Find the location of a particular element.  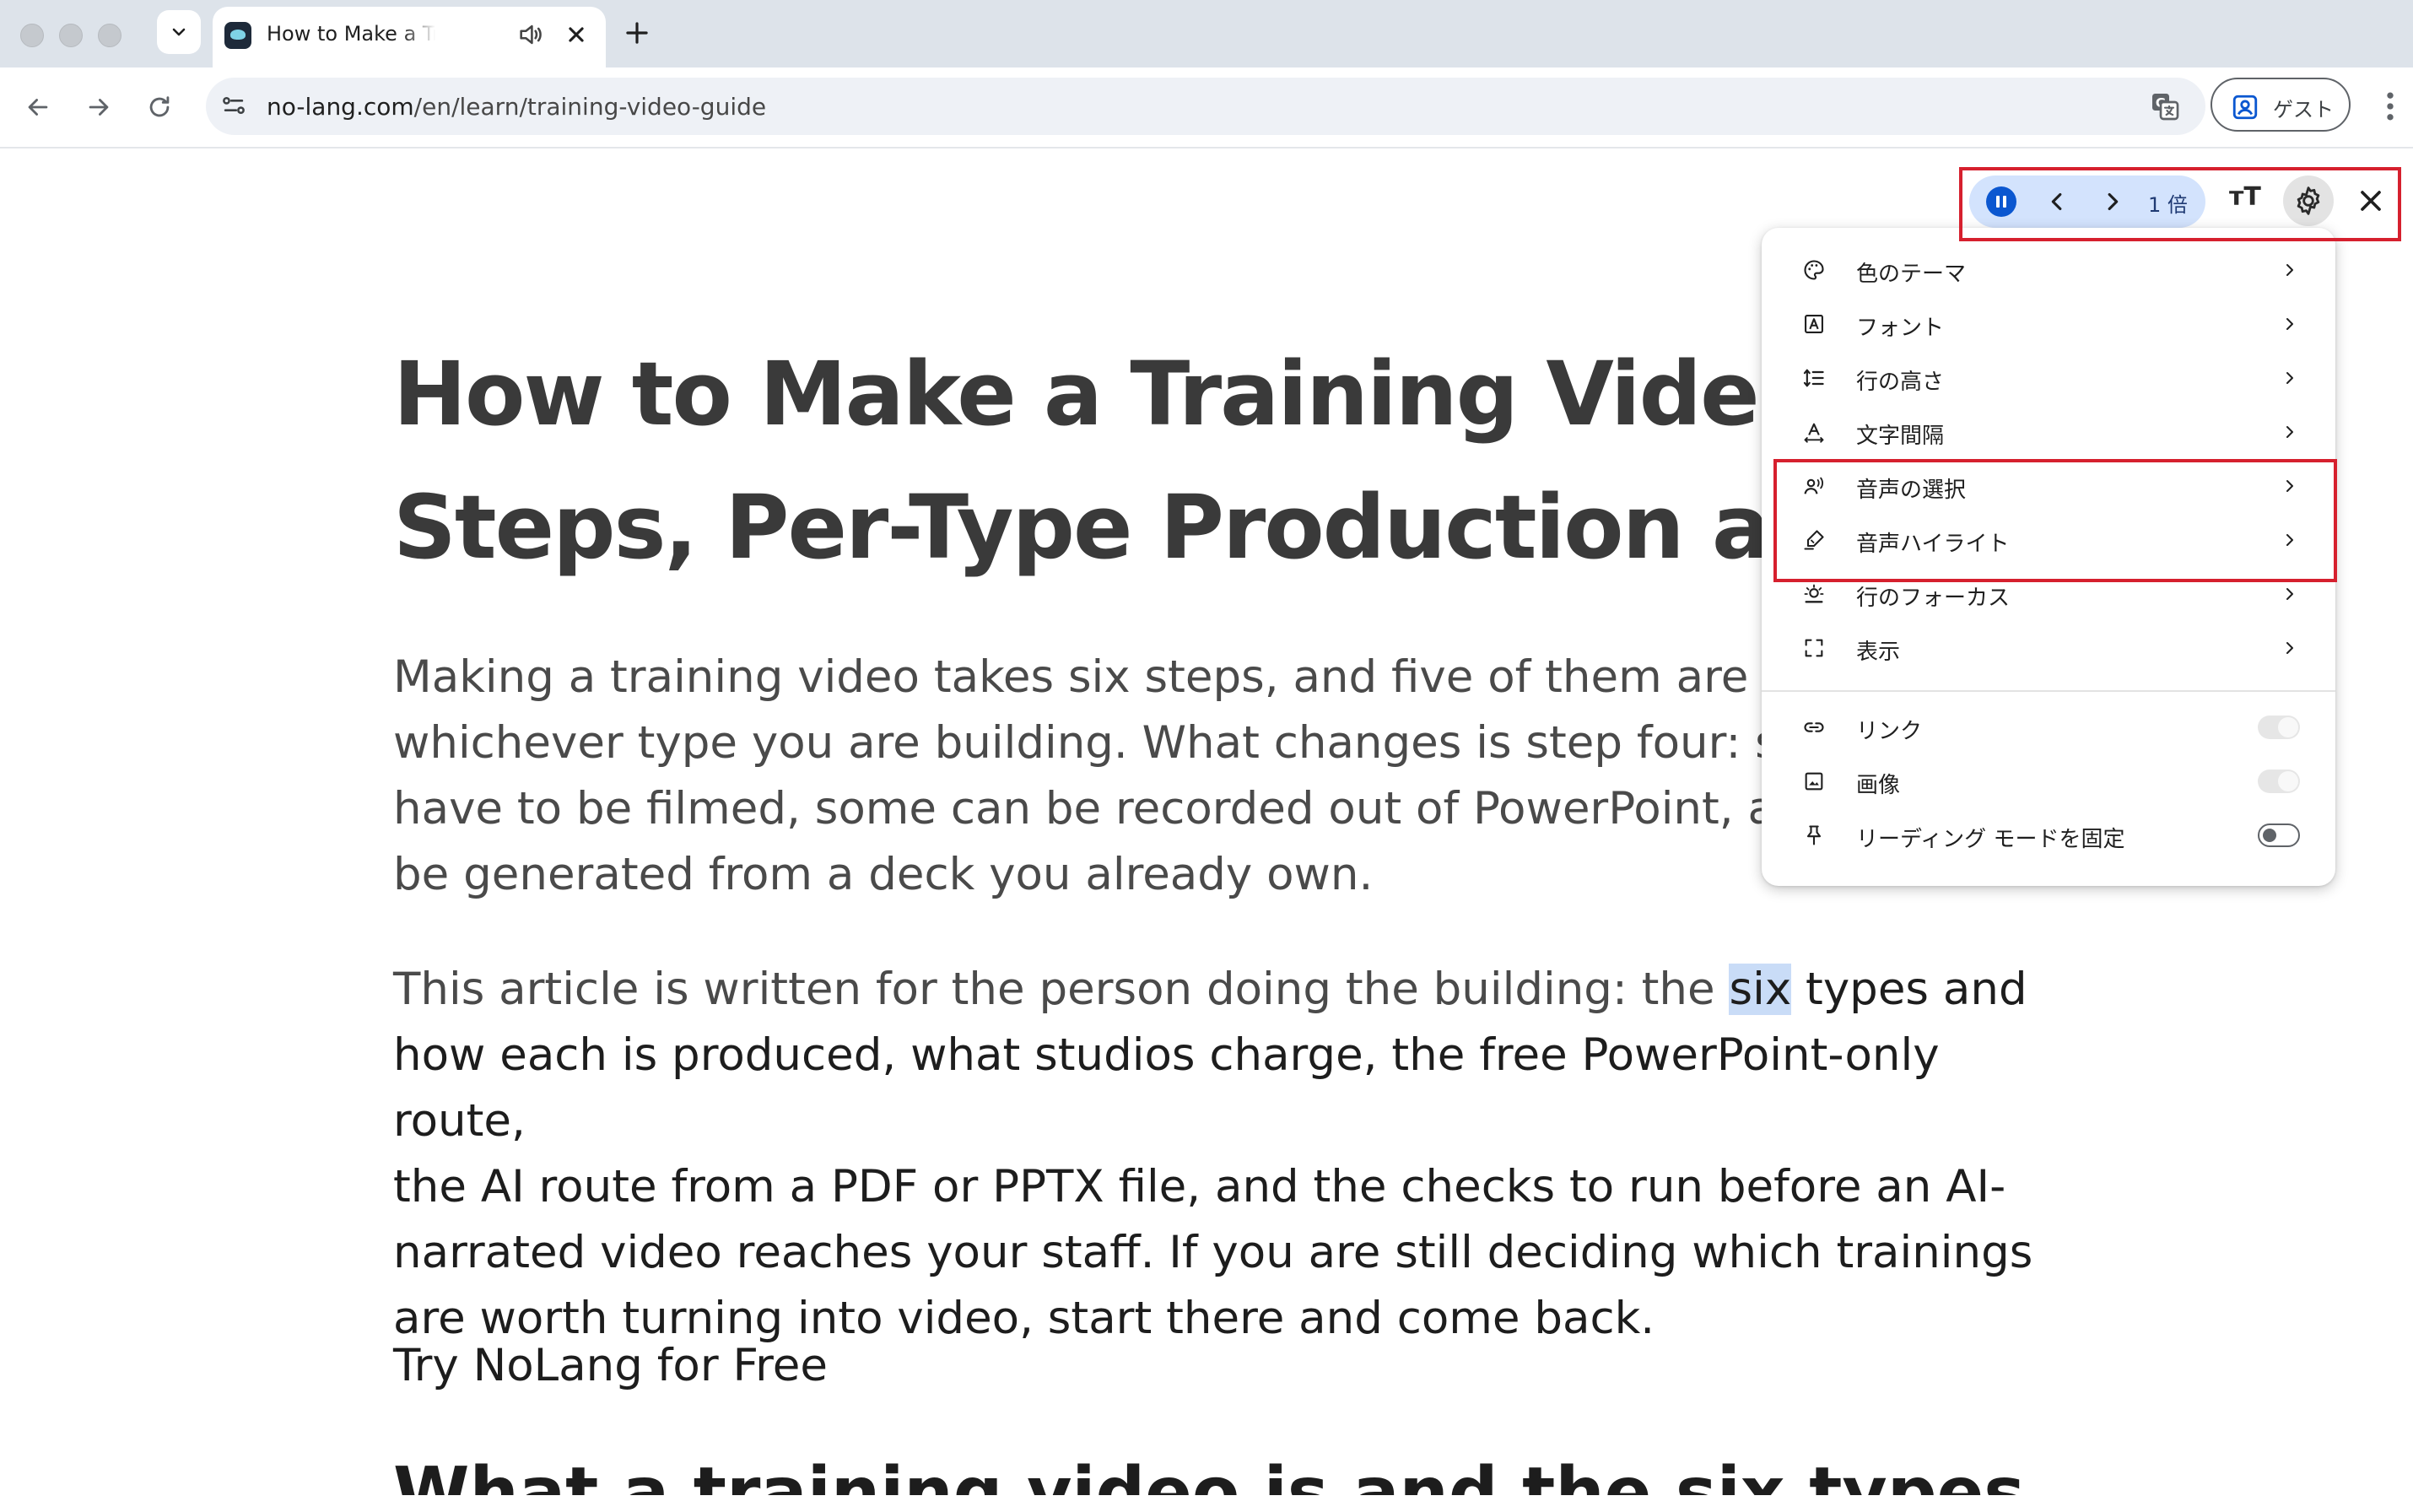

toggle-row-images: 画像 is located at coordinates (2048, 781).